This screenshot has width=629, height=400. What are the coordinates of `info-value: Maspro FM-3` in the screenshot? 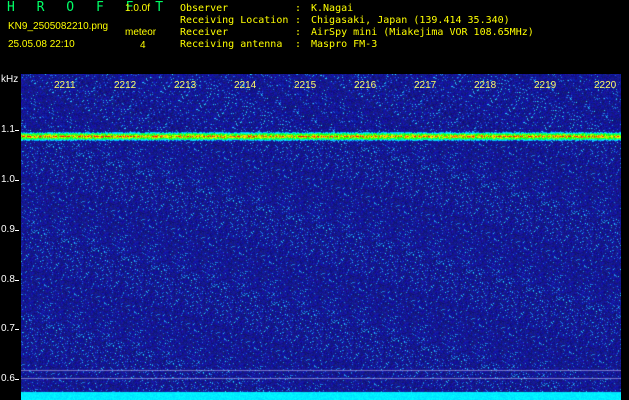 It's located at (344, 44).